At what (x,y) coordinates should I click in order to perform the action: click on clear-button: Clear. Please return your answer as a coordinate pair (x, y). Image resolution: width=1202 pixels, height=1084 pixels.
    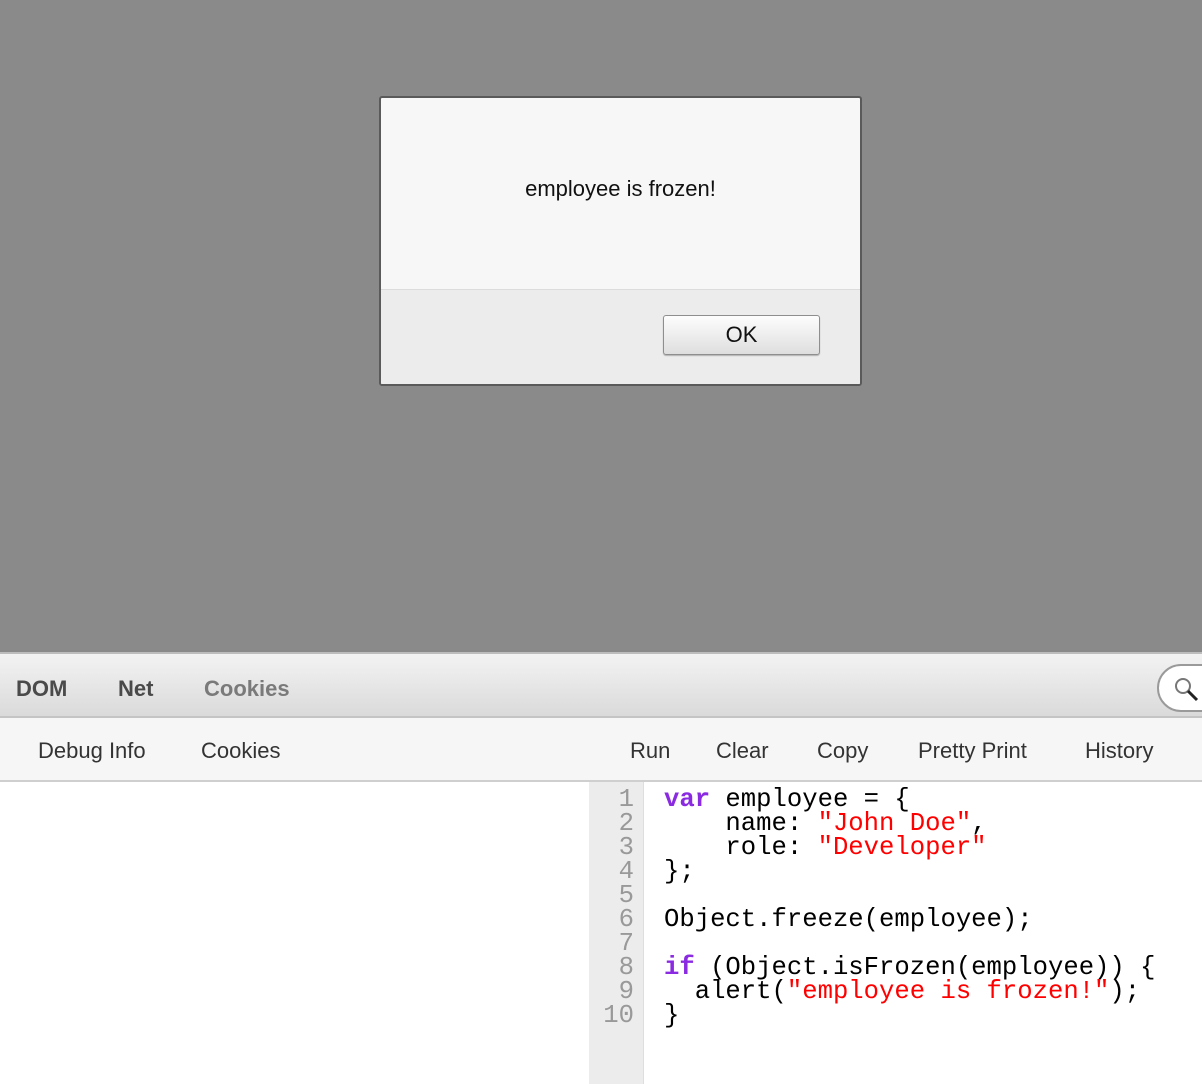
    Looking at the image, I should click on (742, 751).